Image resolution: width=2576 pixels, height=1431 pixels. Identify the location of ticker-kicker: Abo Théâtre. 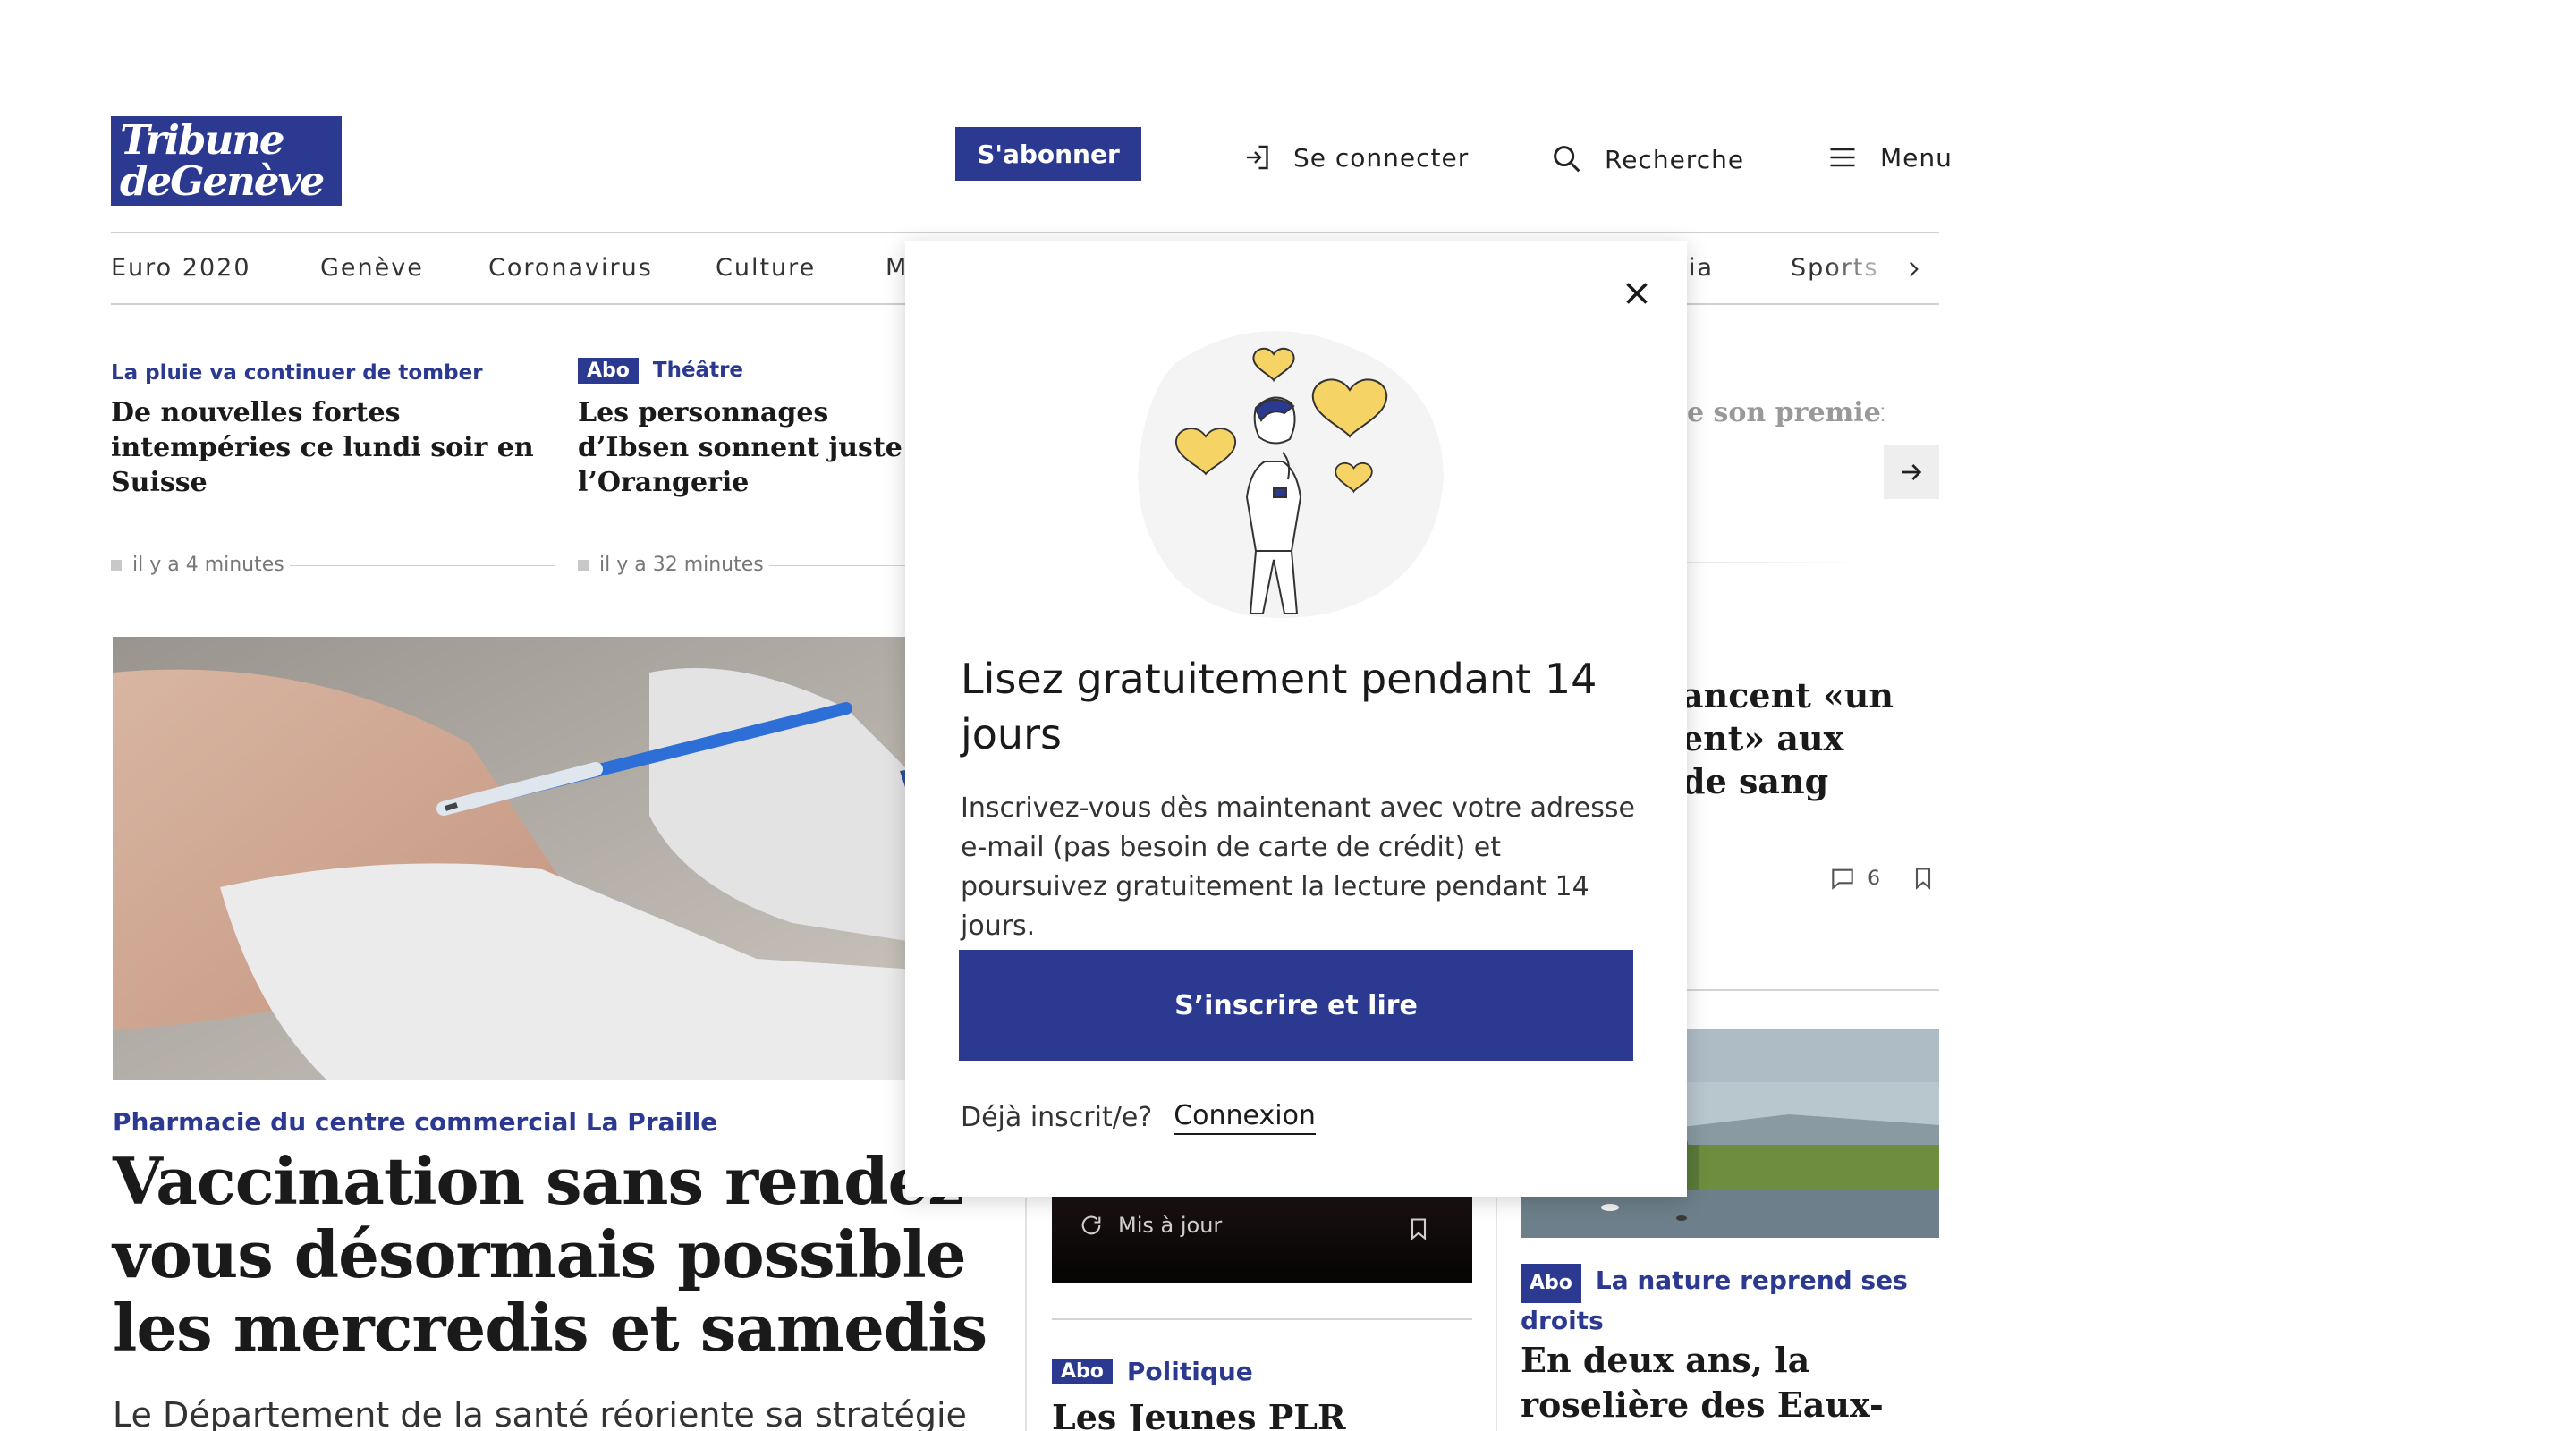
(660, 371).